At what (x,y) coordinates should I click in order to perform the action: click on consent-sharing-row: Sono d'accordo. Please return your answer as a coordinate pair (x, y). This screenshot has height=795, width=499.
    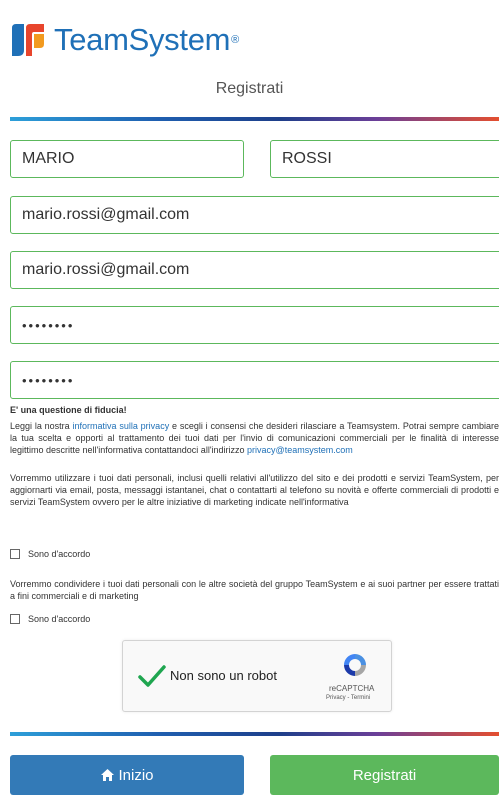
    Looking at the image, I should click on (50, 619).